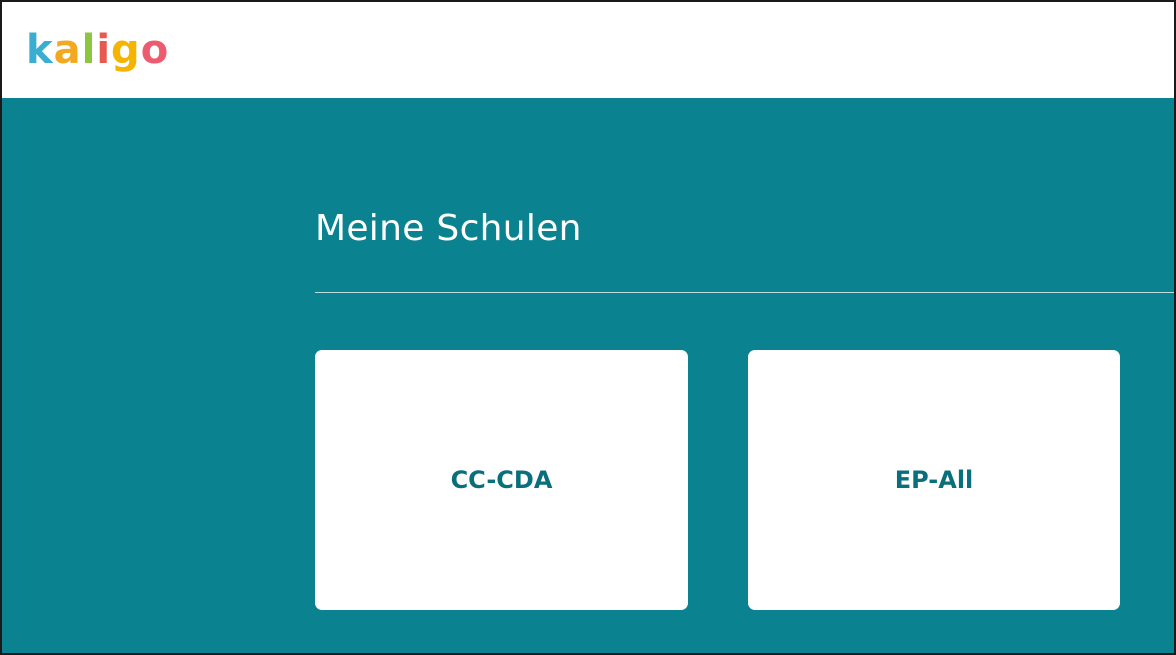  I want to click on school-card-label: CC-CDA, so click(501, 480).